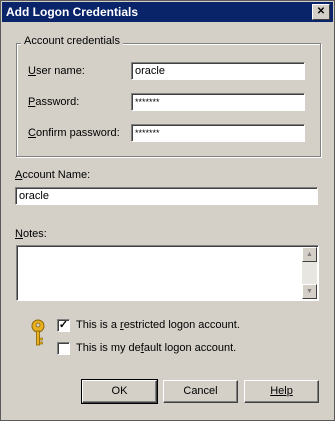 The height and width of the screenshot is (421, 335). Describe the element at coordinates (309, 291) in the screenshot. I see `scroll-down-icon: ▼` at that location.